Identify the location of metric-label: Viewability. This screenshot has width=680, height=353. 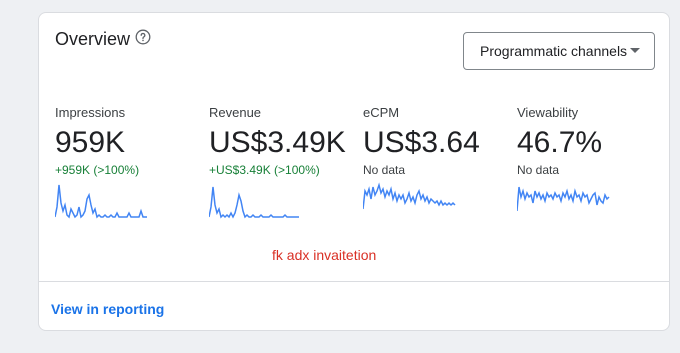
(548, 112).